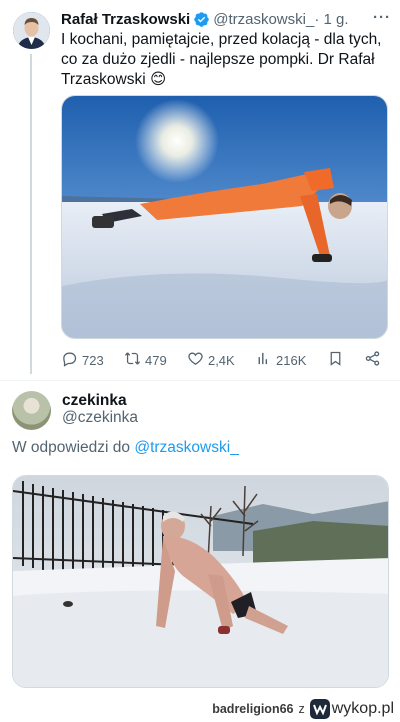 The height and width of the screenshot is (722, 400). I want to click on share-icon, so click(372, 360).